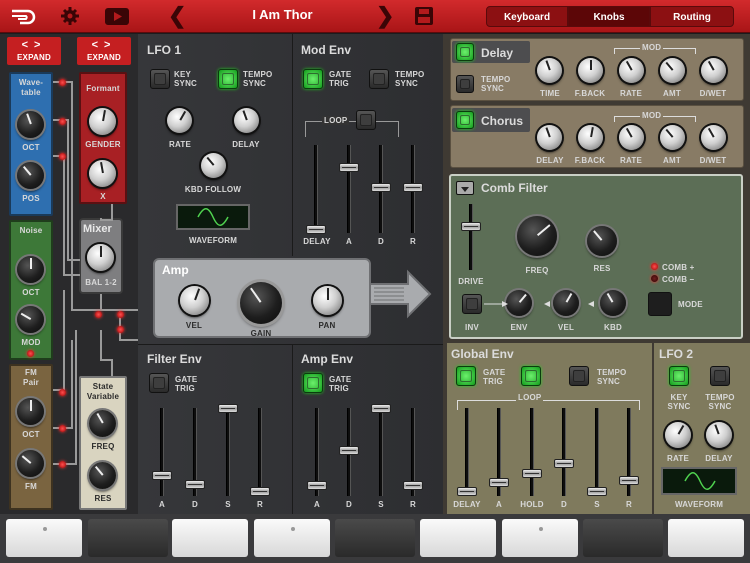 The height and width of the screenshot is (563, 750). Describe the element at coordinates (678, 435) in the screenshot. I see `lfo2-rate-knob` at that location.